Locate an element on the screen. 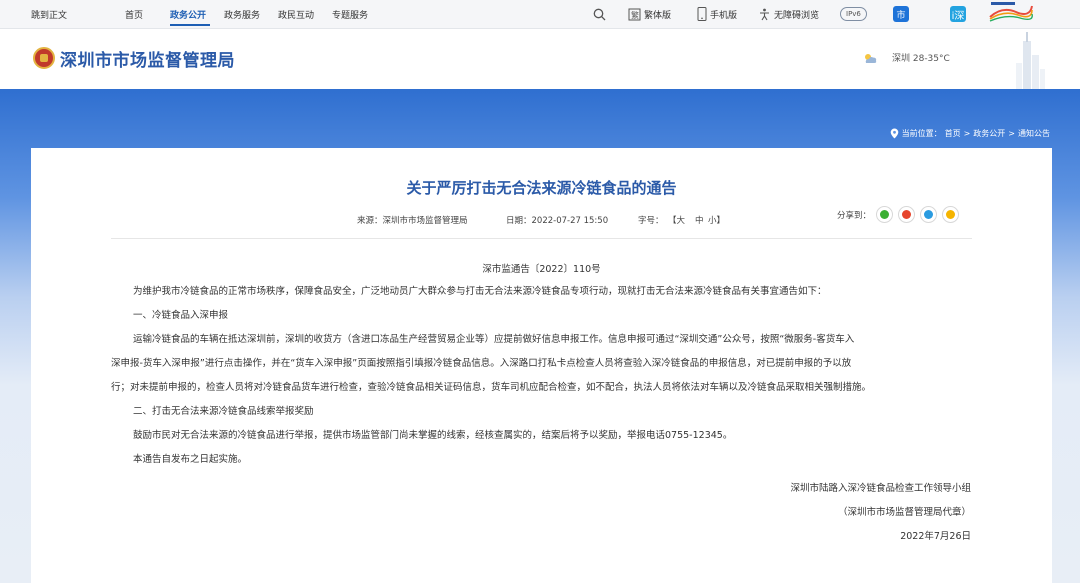 The width and height of the screenshot is (1080, 588). signature-issuer: 深圳市陆路入深冷链食品检查工作领导小组 is located at coordinates (880, 488).